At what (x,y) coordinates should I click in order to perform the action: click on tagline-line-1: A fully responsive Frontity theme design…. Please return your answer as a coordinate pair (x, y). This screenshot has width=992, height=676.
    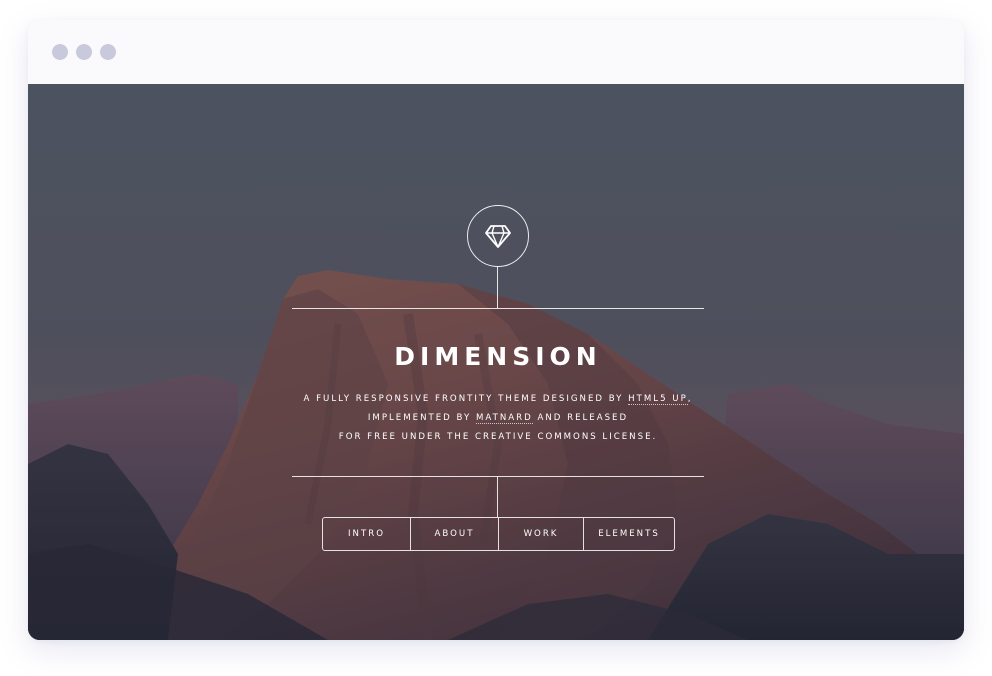
    Looking at the image, I should click on (498, 399).